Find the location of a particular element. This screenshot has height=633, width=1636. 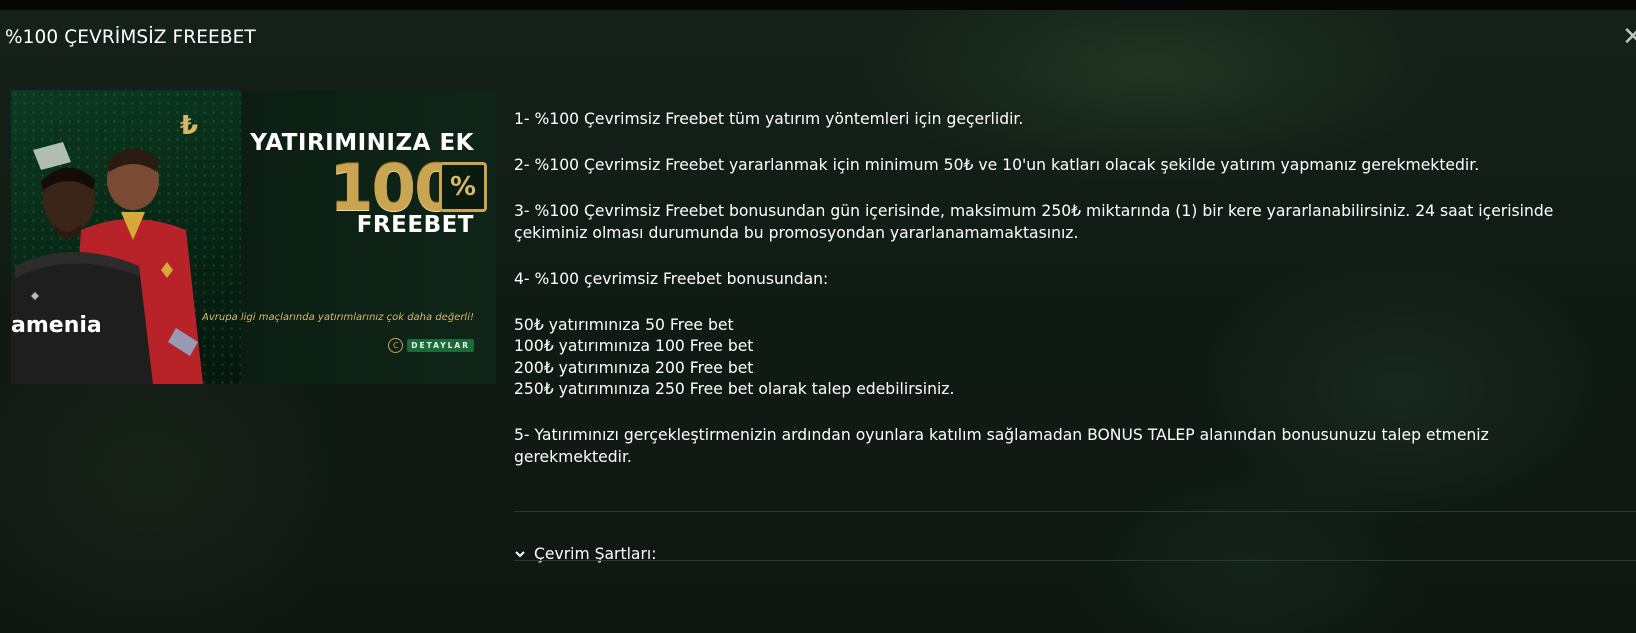

lira-coin-icon: ₺ is located at coordinates (189, 125).